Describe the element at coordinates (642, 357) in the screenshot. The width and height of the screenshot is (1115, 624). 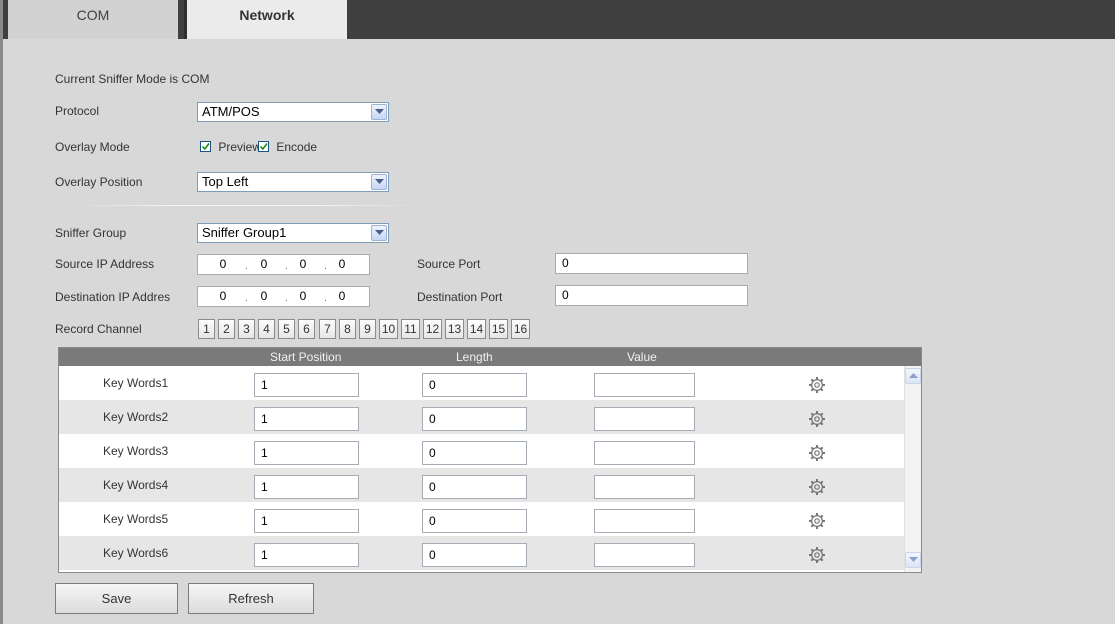
I see `header-value: Value` at that location.